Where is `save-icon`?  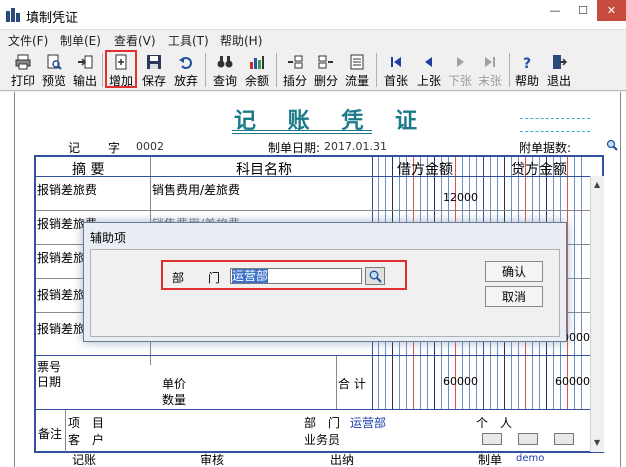 save-icon is located at coordinates (154, 62).